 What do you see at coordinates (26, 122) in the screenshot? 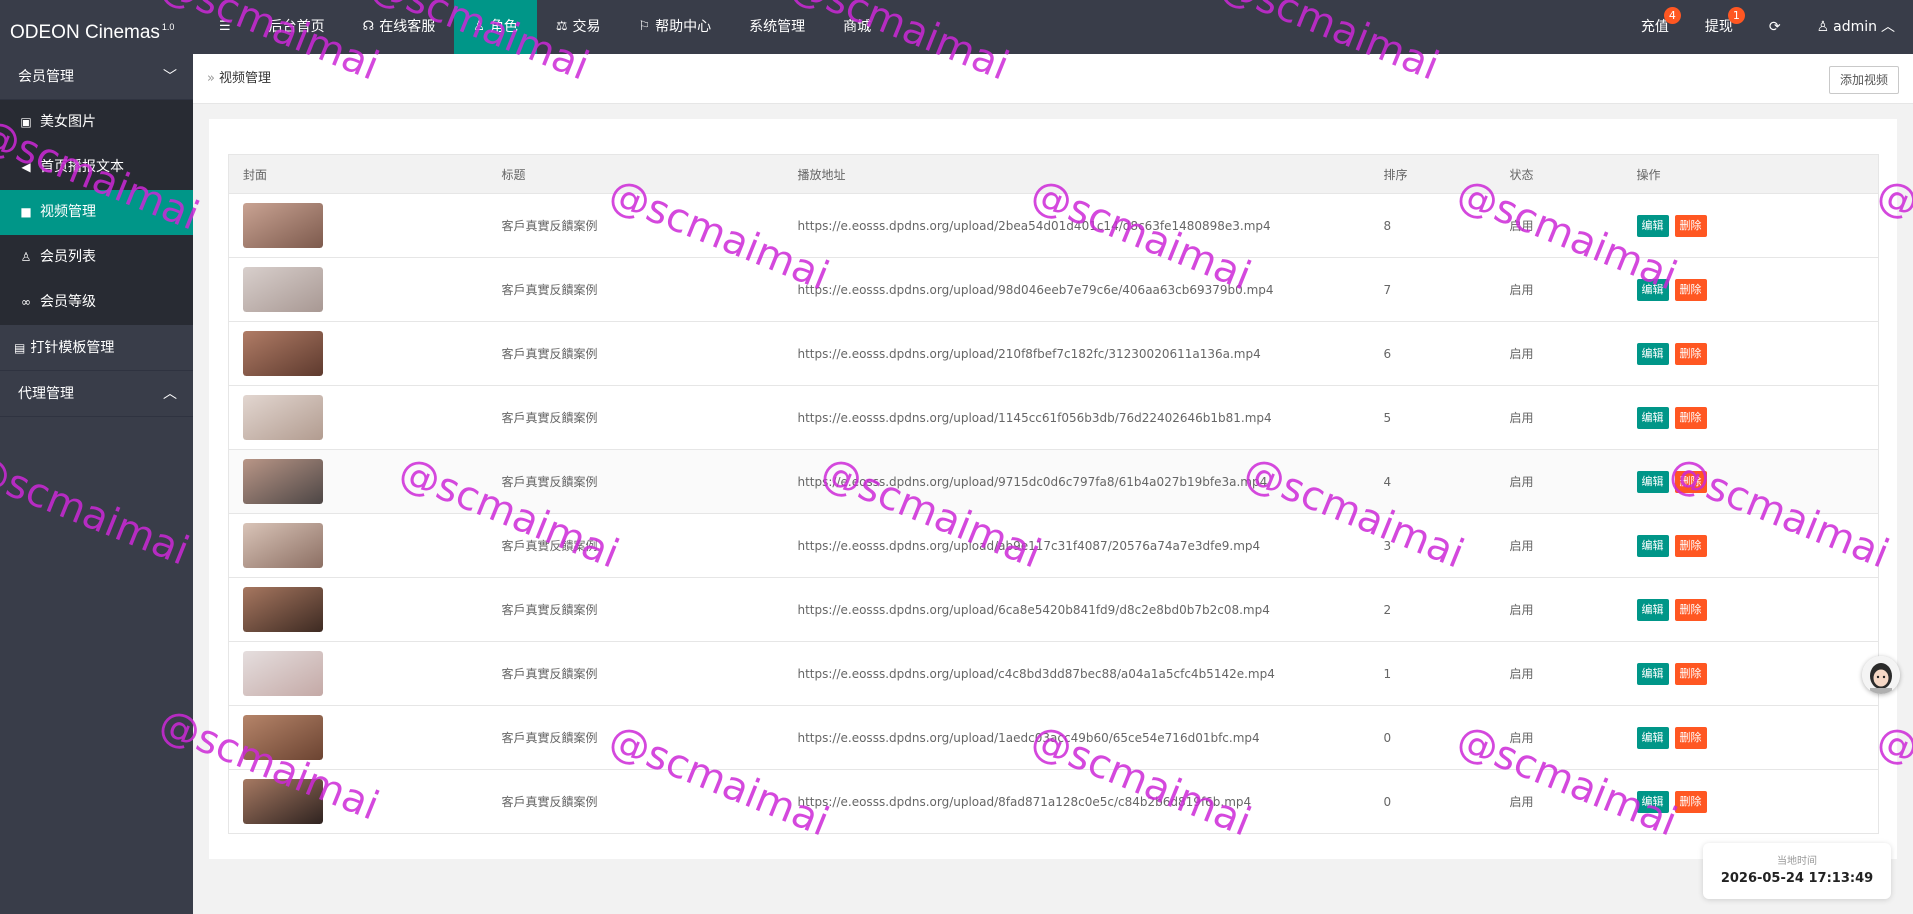
I see `image-icon: ▣` at bounding box center [26, 122].